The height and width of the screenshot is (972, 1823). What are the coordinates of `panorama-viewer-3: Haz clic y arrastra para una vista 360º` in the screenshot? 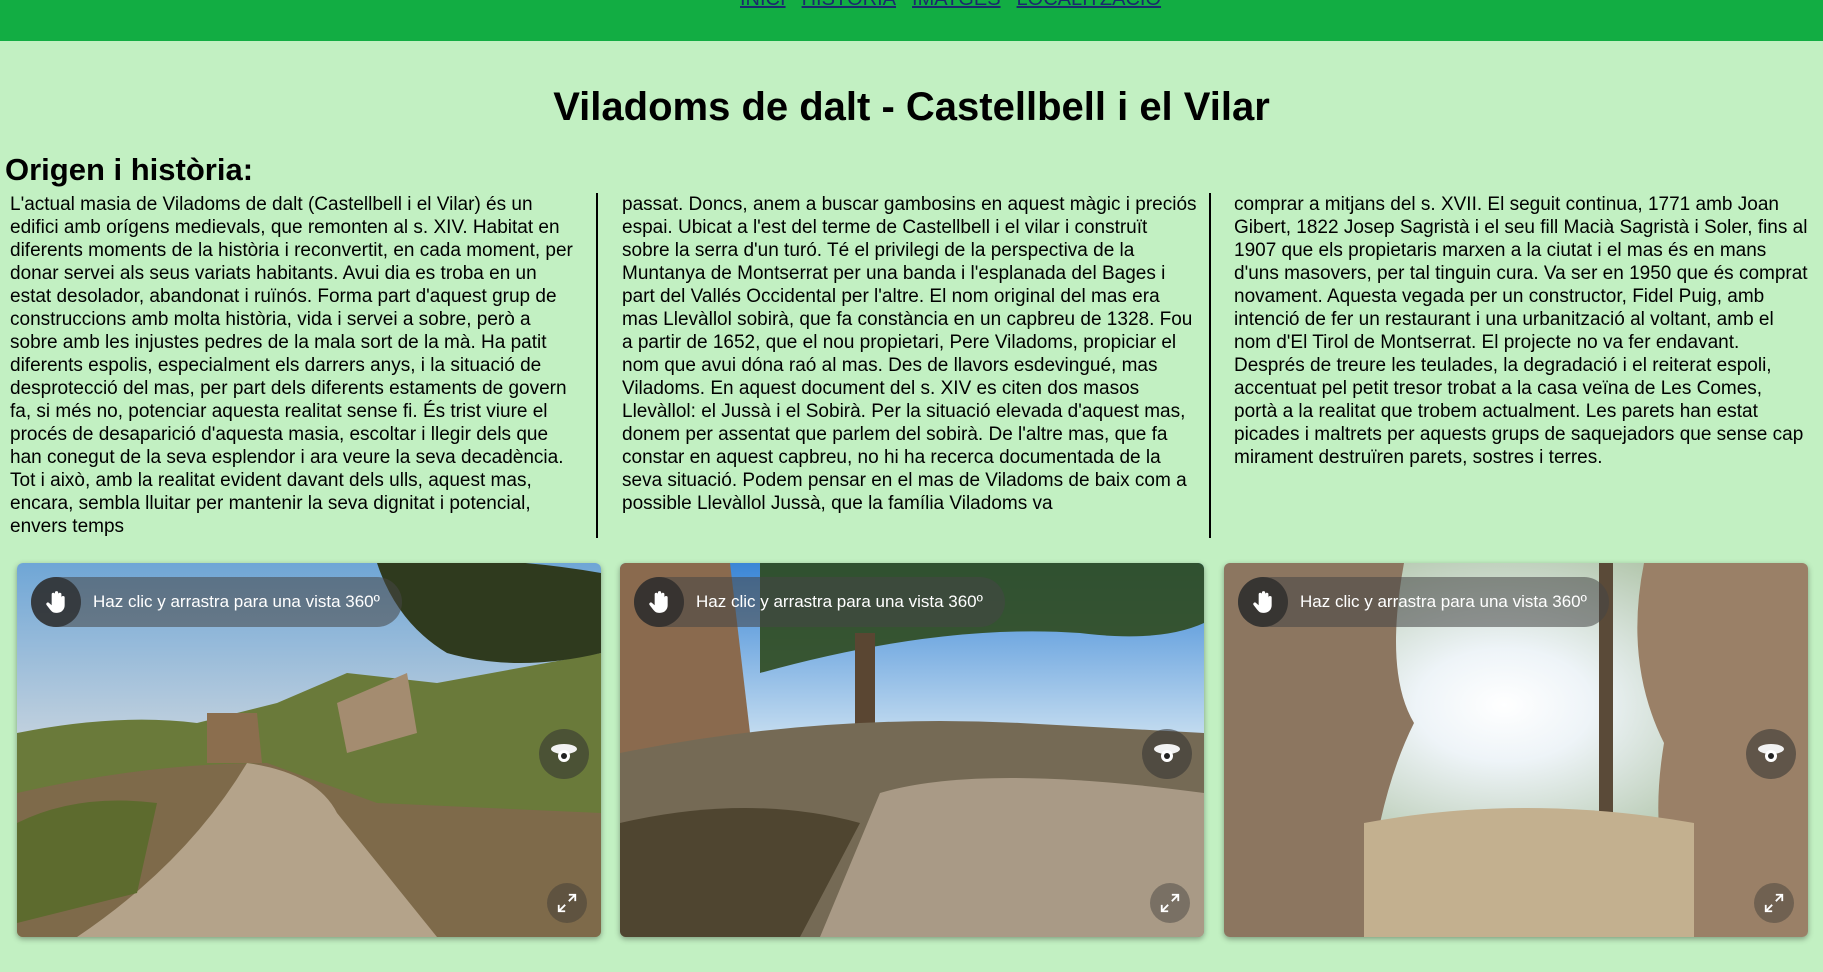 It's located at (1516, 750).